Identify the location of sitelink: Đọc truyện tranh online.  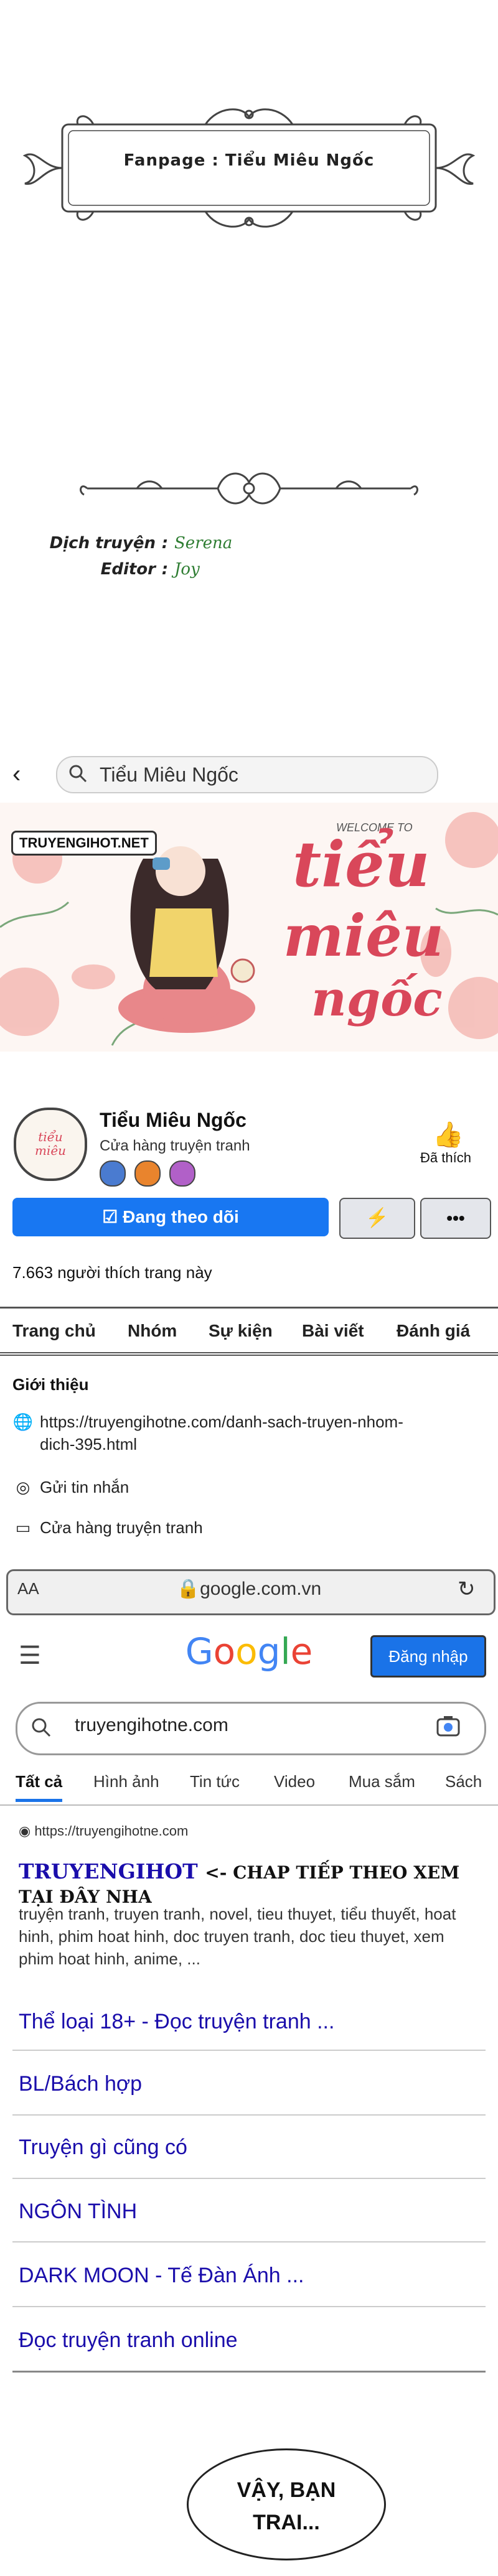
(249, 2340).